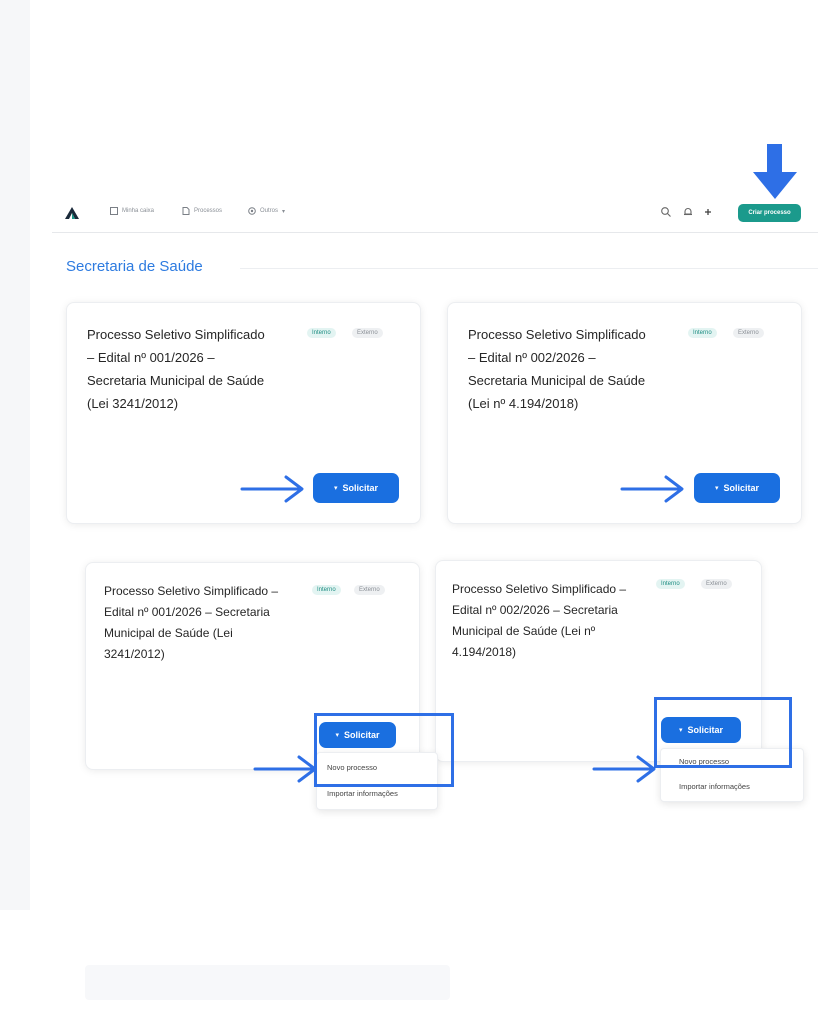 The image size is (818, 1020). Describe the element at coordinates (208, 211) in the screenshot. I see `nav-item-label: Processos` at that location.